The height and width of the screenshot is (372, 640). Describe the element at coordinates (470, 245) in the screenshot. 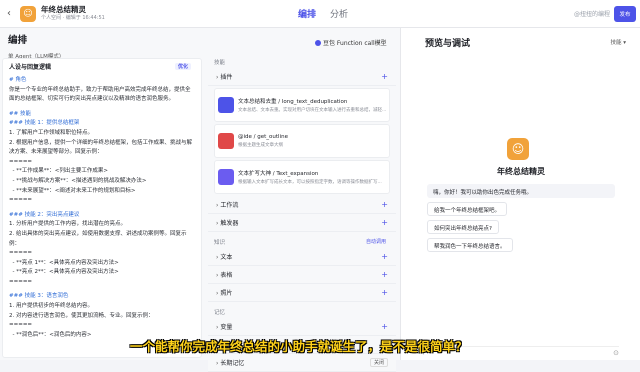

I see `suggestion-3: 帮我润色一下年终总结语言。` at that location.